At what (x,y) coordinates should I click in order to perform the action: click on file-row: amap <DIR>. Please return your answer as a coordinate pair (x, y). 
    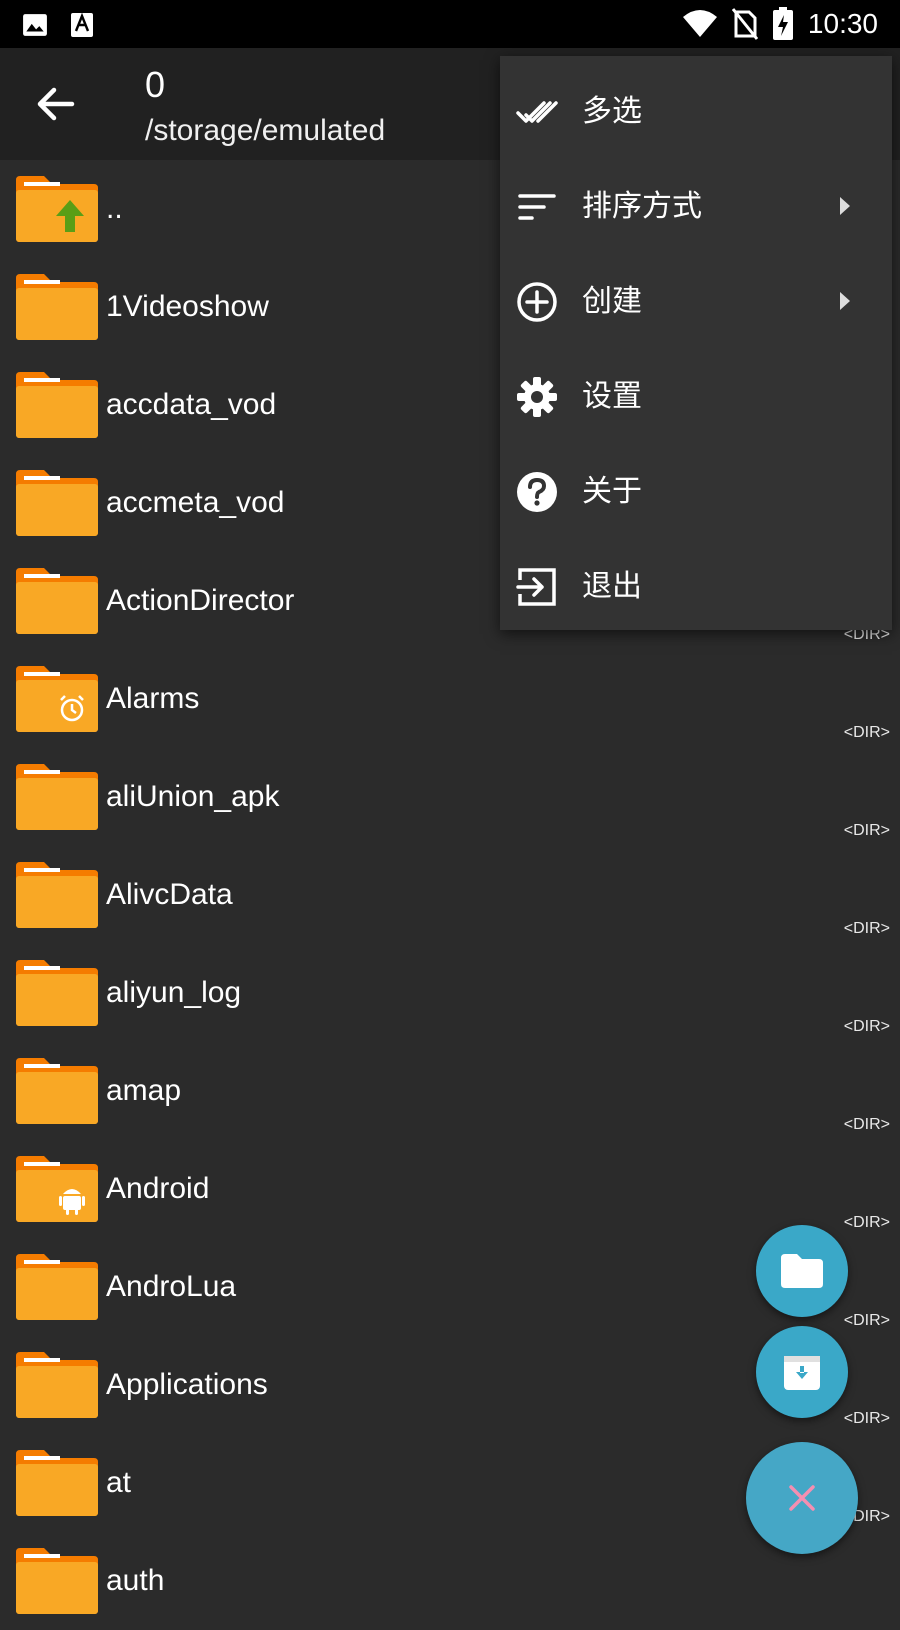
    Looking at the image, I should click on (450, 1091).